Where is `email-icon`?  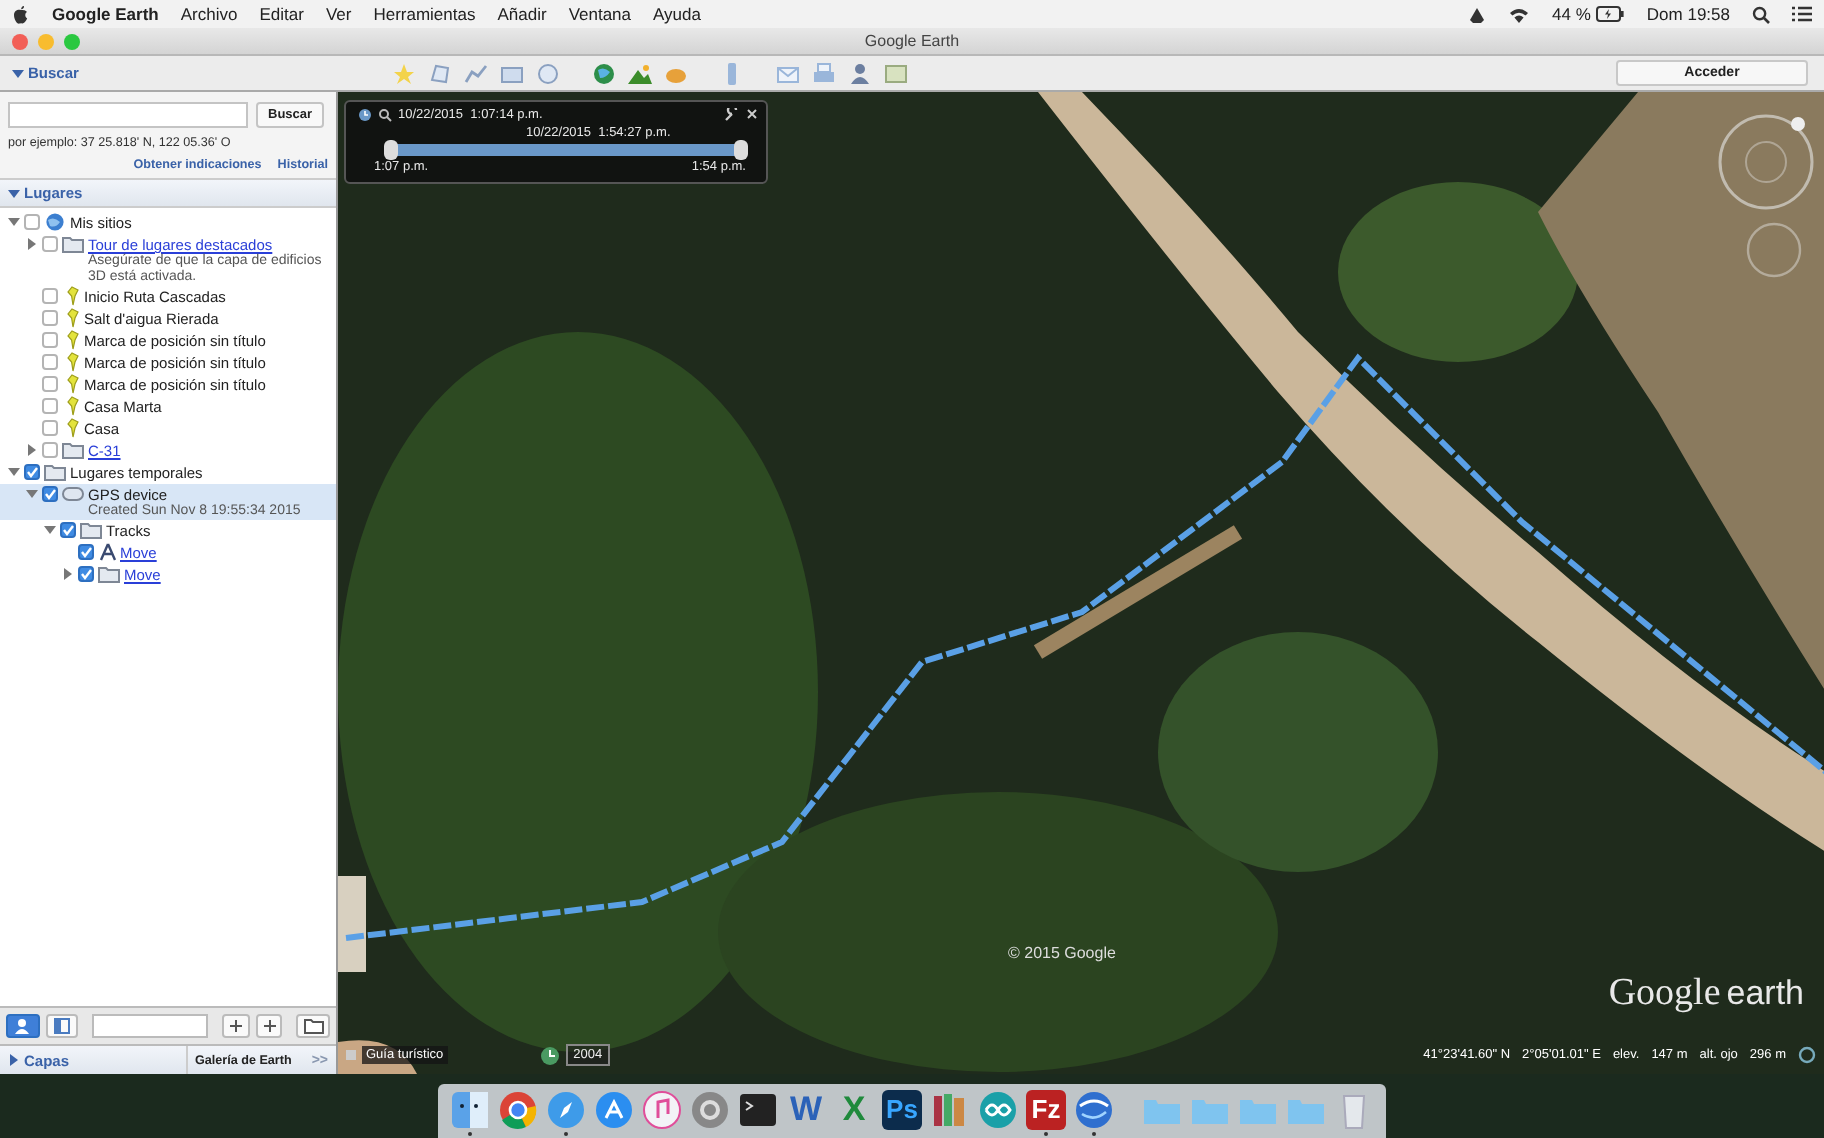
email-icon is located at coordinates (788, 73).